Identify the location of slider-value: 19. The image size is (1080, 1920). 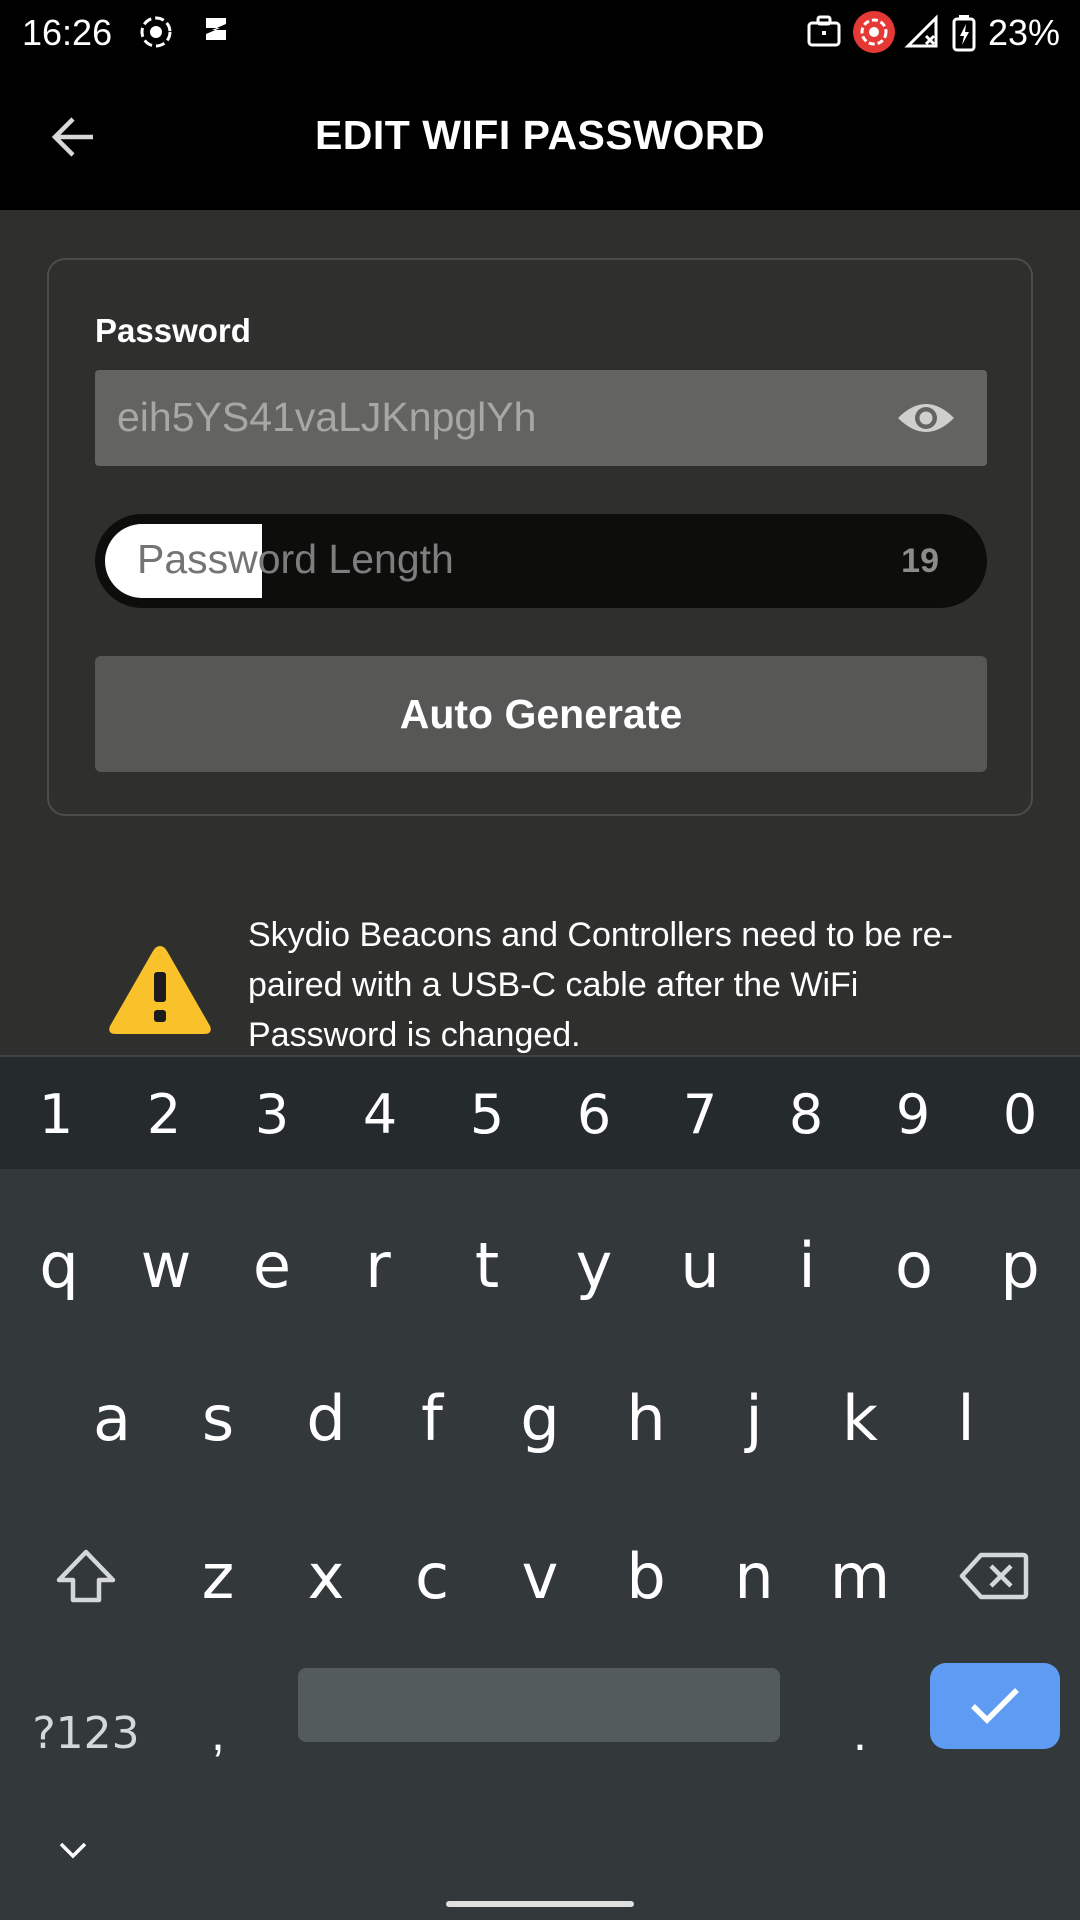
(920, 561).